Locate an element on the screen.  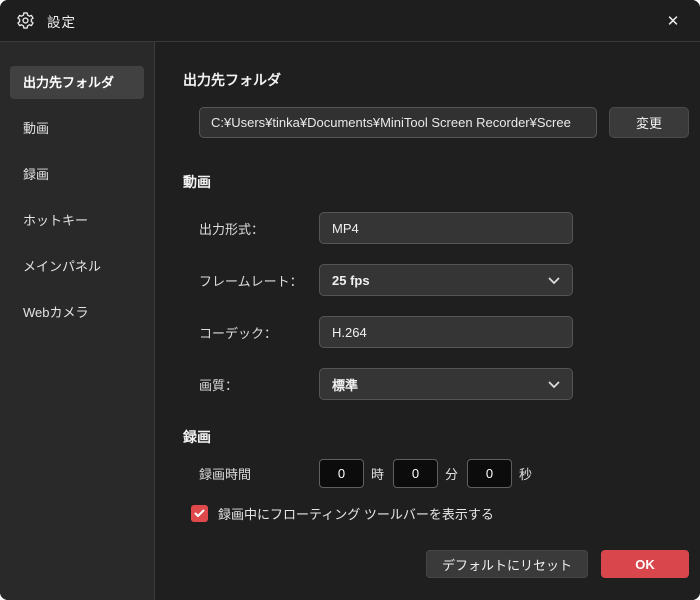
section-heading-recording: 録画 is located at coordinates (197, 437).